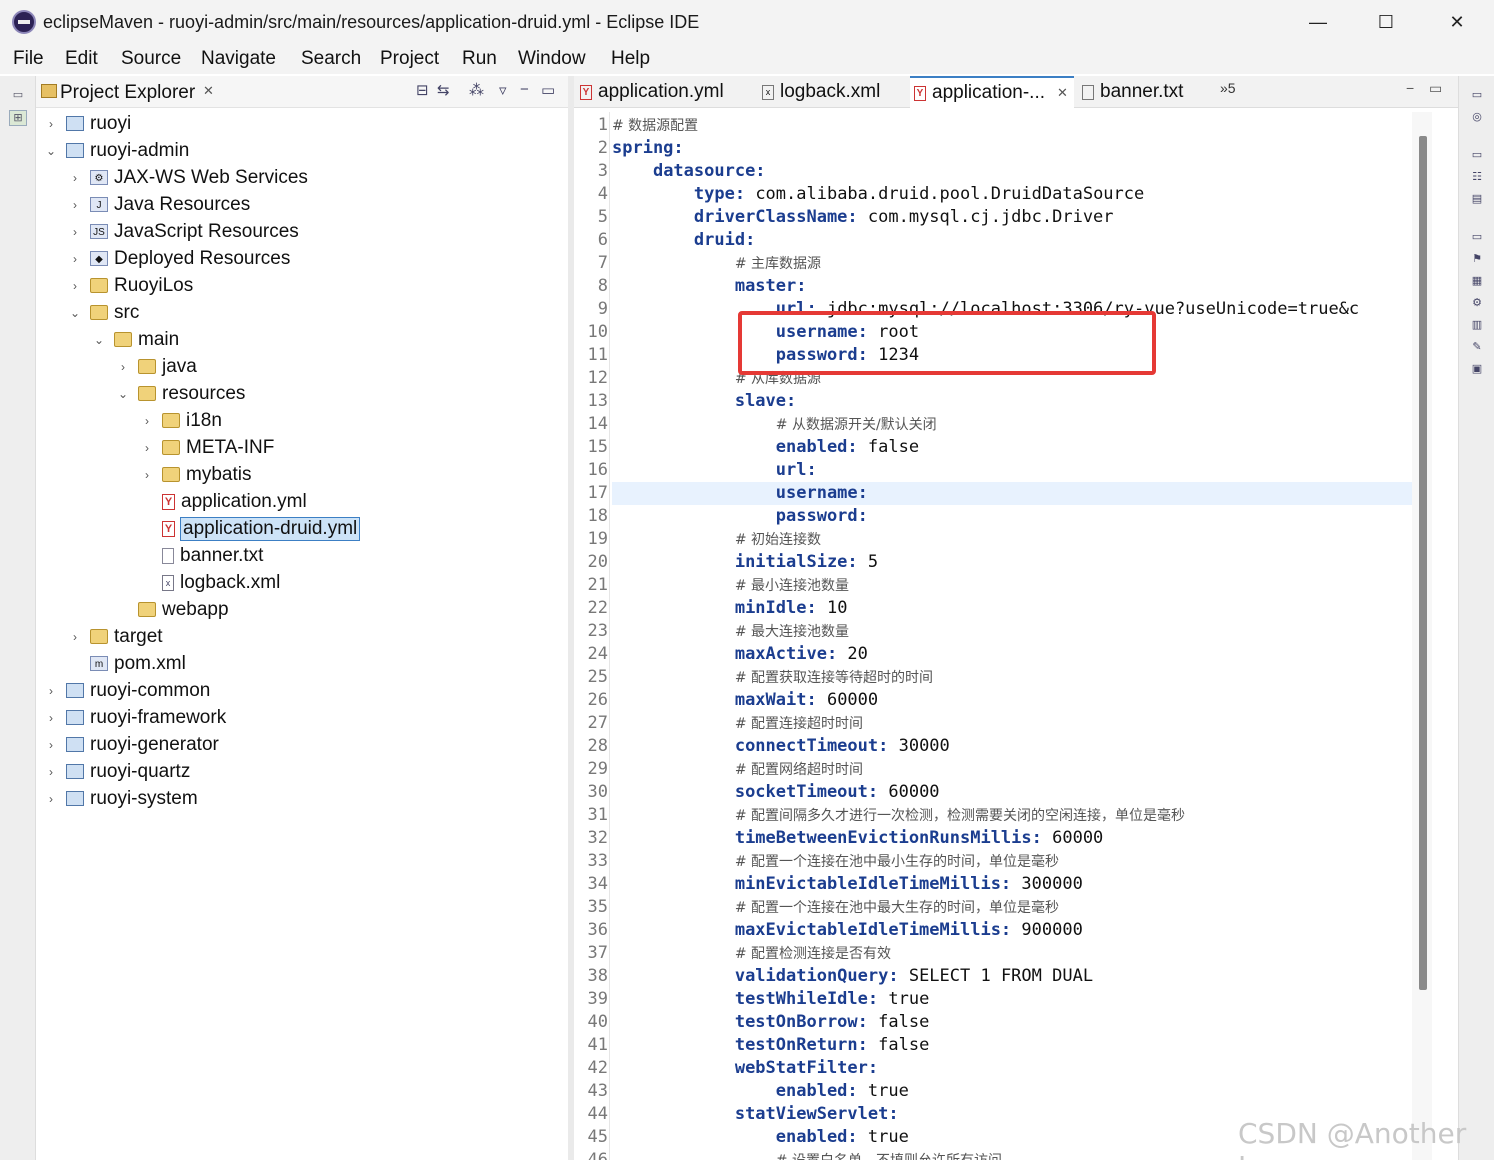 This screenshot has height=1160, width=1494. I want to click on tree-item: › ◆ Deployed Resources, so click(179, 258).